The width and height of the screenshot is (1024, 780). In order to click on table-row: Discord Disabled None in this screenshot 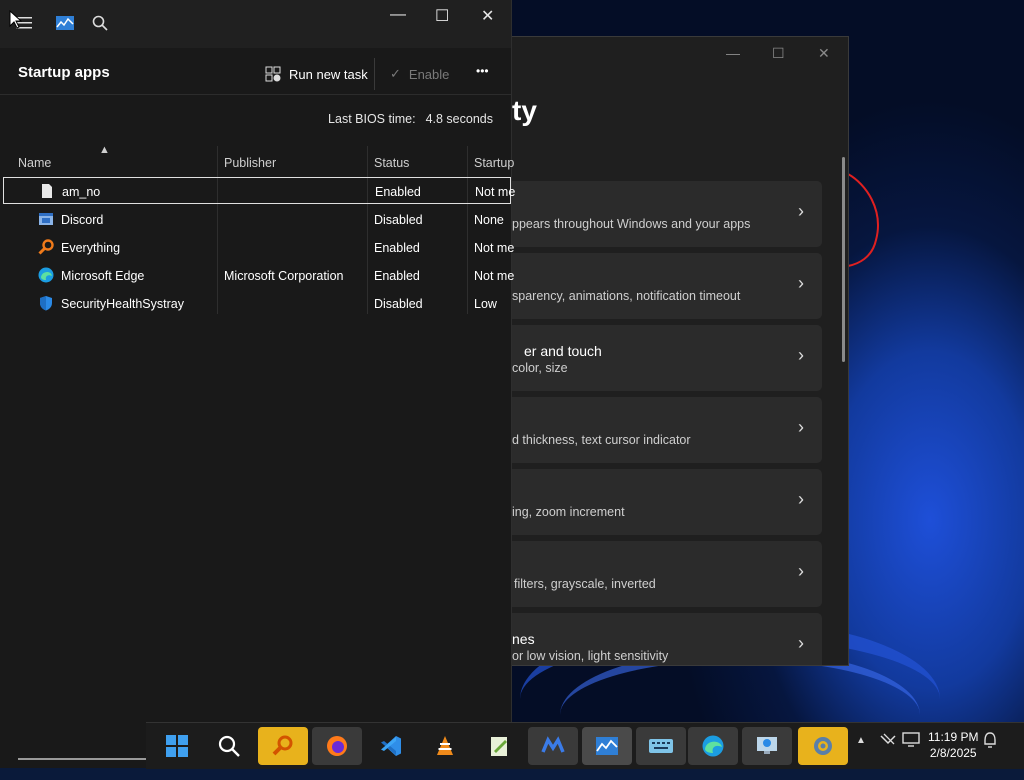, I will do `click(257, 219)`.